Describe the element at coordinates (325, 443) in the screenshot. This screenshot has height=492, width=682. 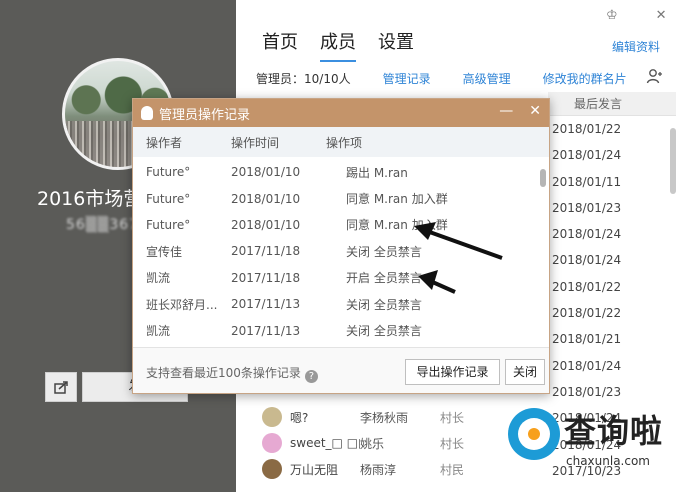
I see `member-nick: sweet_□ □□` at that location.